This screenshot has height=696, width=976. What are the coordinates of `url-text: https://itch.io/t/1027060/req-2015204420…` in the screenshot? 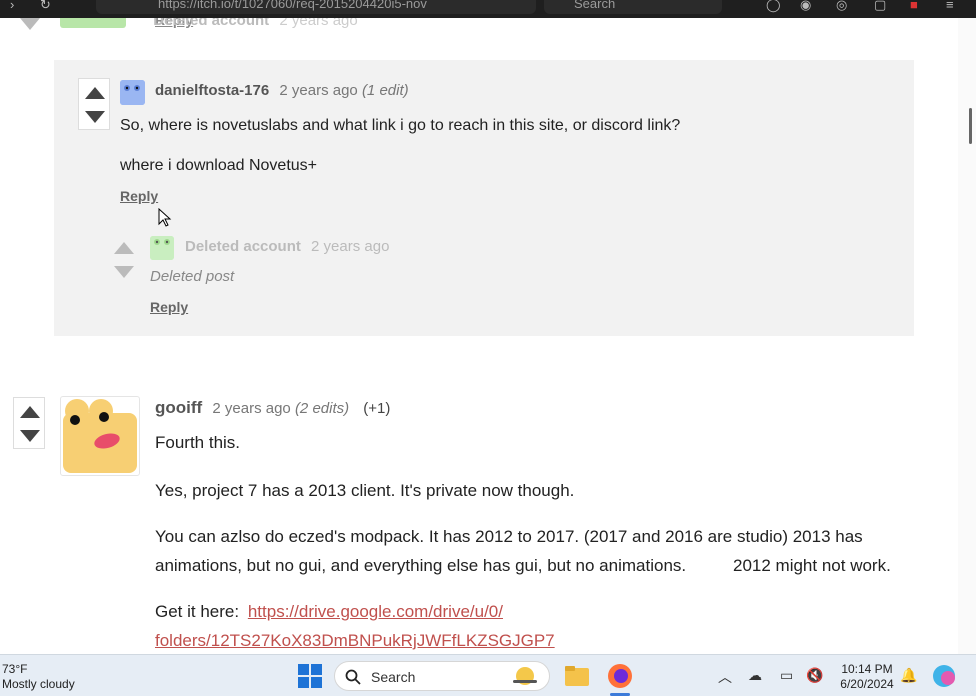 It's located at (292, 5).